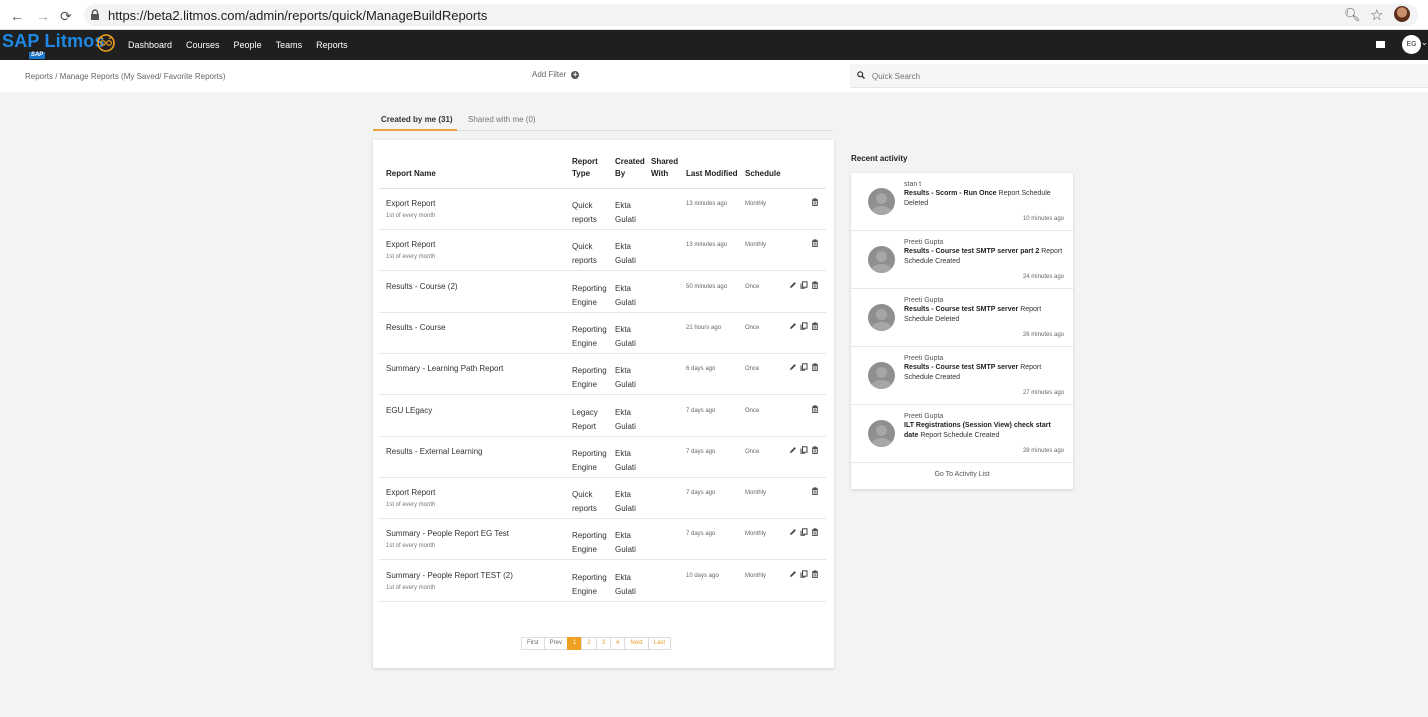  I want to click on page-first: First, so click(533, 643).